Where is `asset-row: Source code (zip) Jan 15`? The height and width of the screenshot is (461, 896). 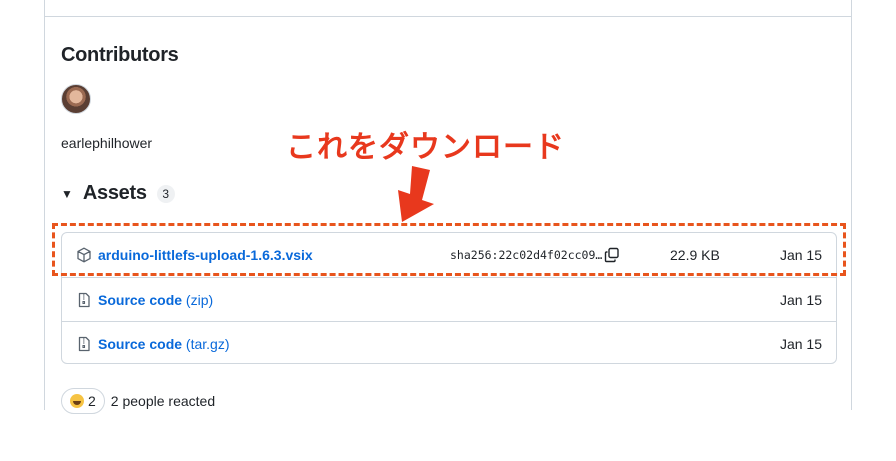 asset-row: Source code (zip) Jan 15 is located at coordinates (449, 299).